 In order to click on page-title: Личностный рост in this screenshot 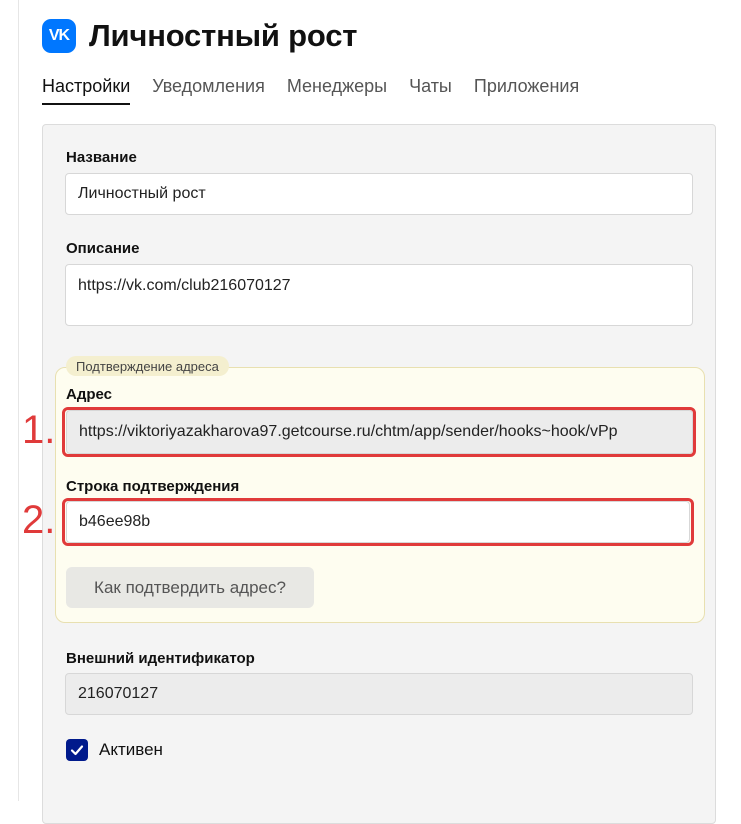, I will do `click(223, 35)`.